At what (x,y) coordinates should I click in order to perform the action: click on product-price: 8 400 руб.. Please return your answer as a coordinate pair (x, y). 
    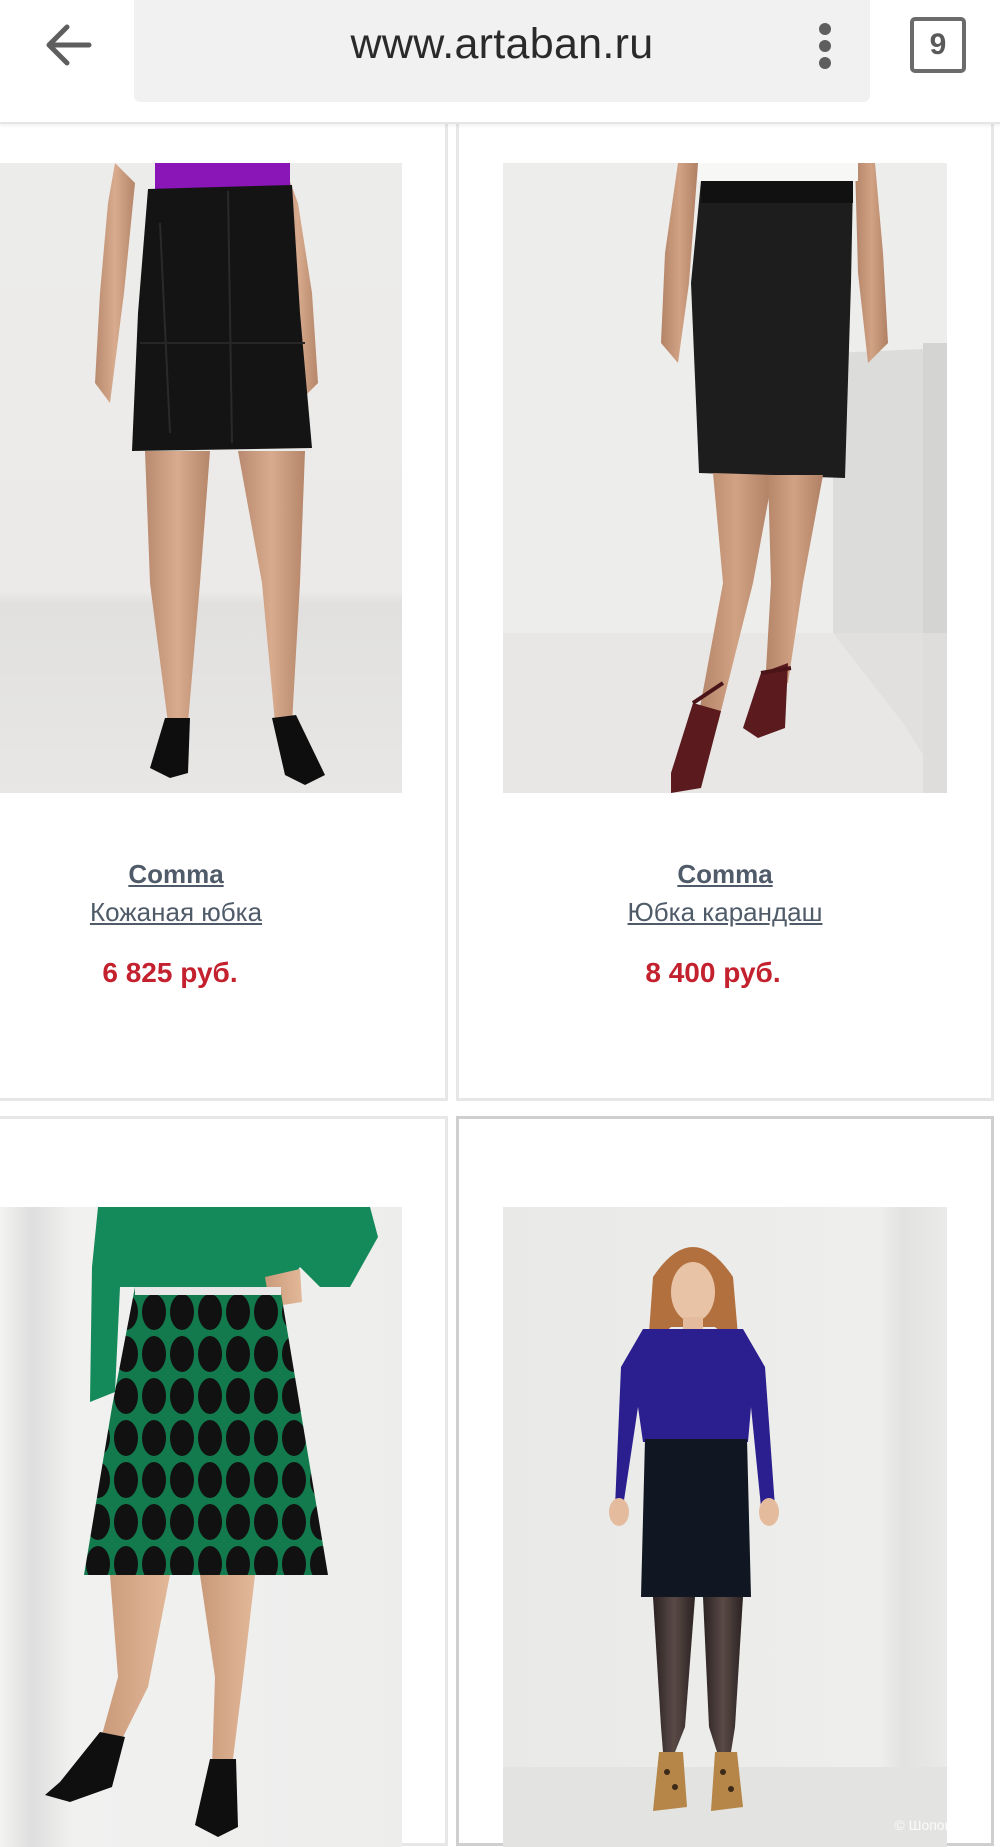
    Looking at the image, I should click on (713, 972).